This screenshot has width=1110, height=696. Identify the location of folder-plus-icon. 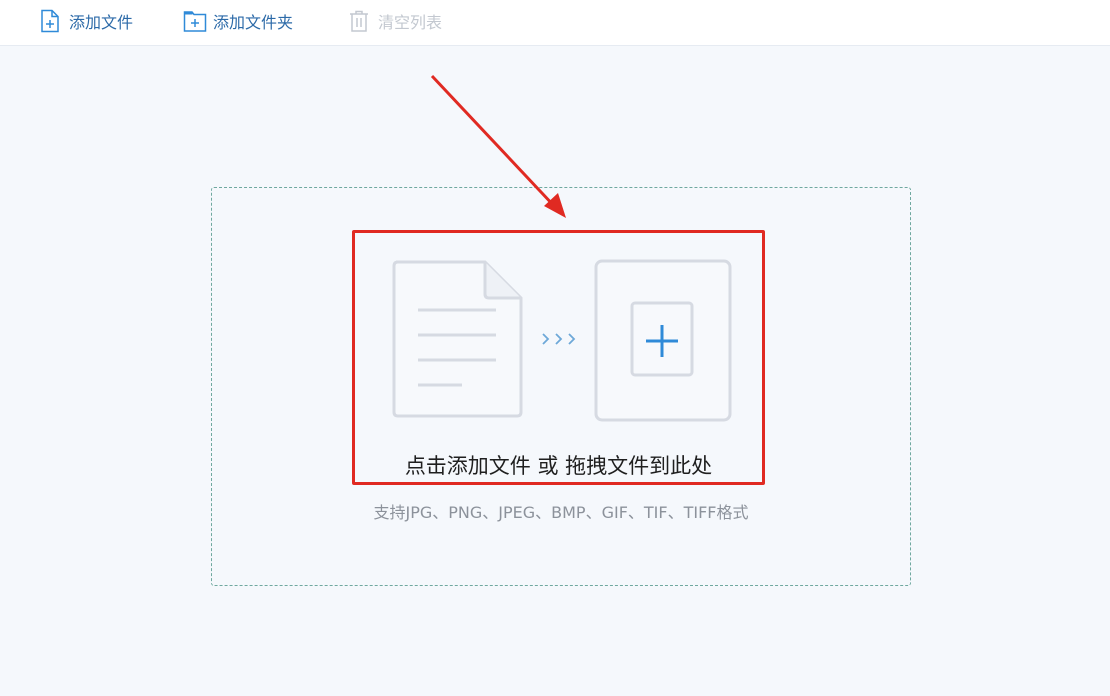
(195, 21).